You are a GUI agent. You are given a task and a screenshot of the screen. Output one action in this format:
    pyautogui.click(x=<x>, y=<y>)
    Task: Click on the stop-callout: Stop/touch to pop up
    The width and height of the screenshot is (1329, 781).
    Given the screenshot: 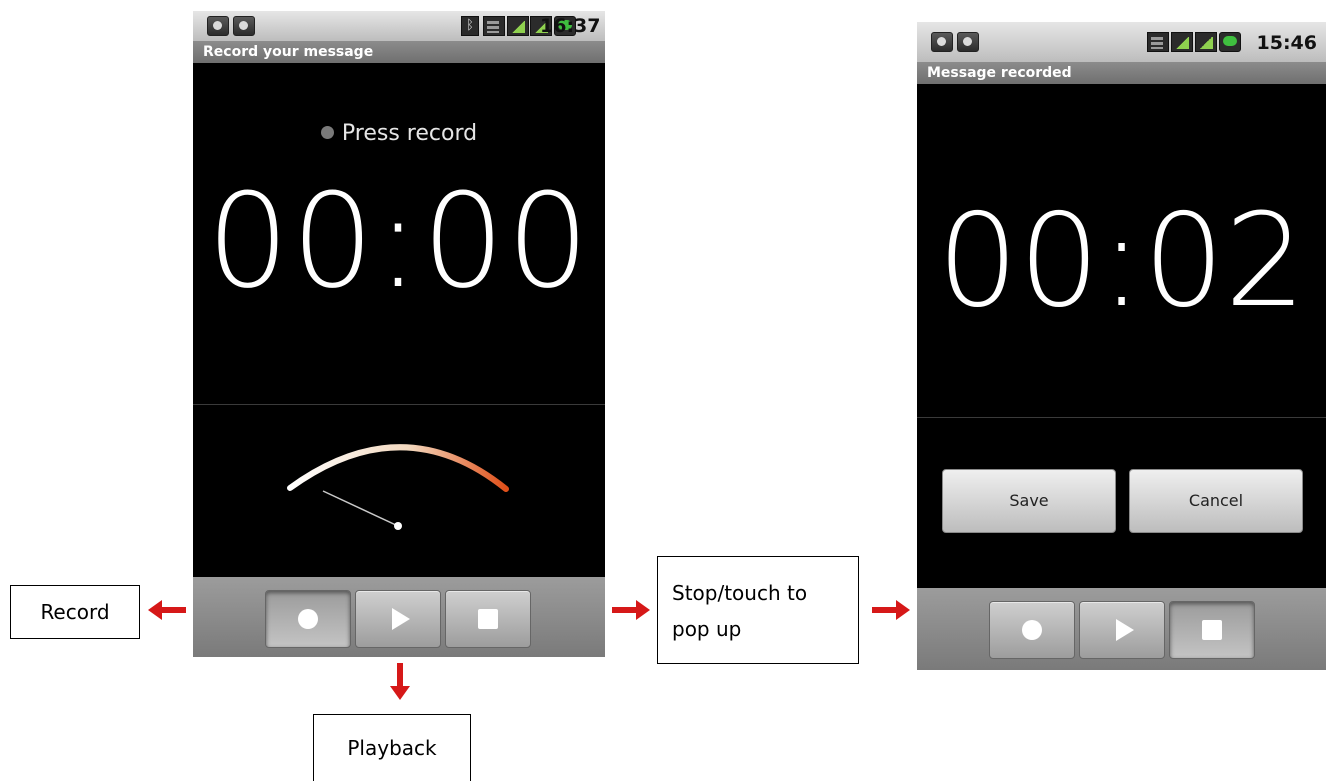 What is the action you would take?
    pyautogui.click(x=758, y=610)
    